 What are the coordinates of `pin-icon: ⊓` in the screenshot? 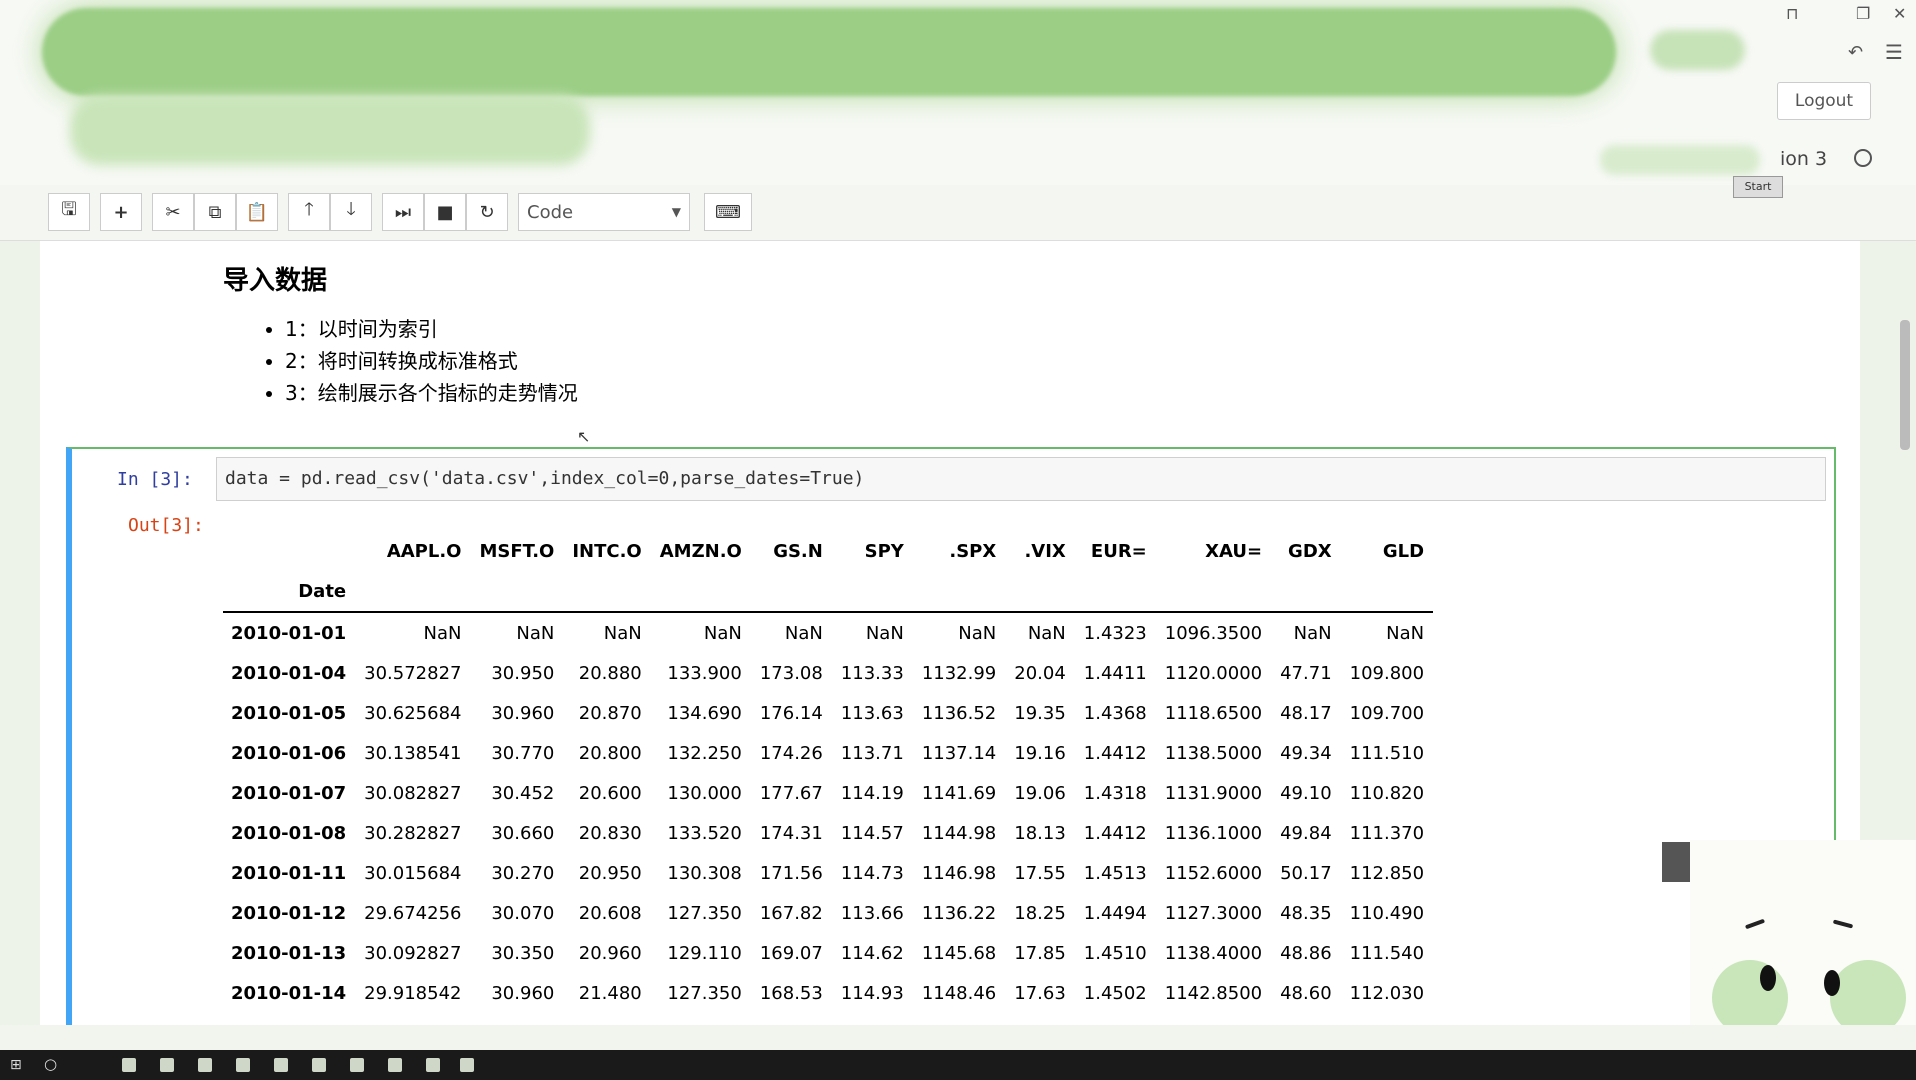 It's located at (1792, 13).